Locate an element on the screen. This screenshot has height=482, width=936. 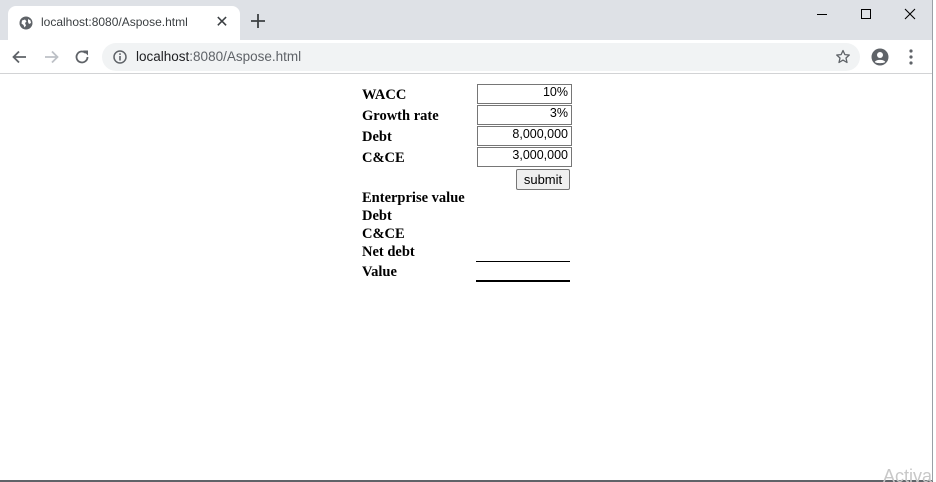
growth-rate-label: Growth rate is located at coordinates (400, 116).